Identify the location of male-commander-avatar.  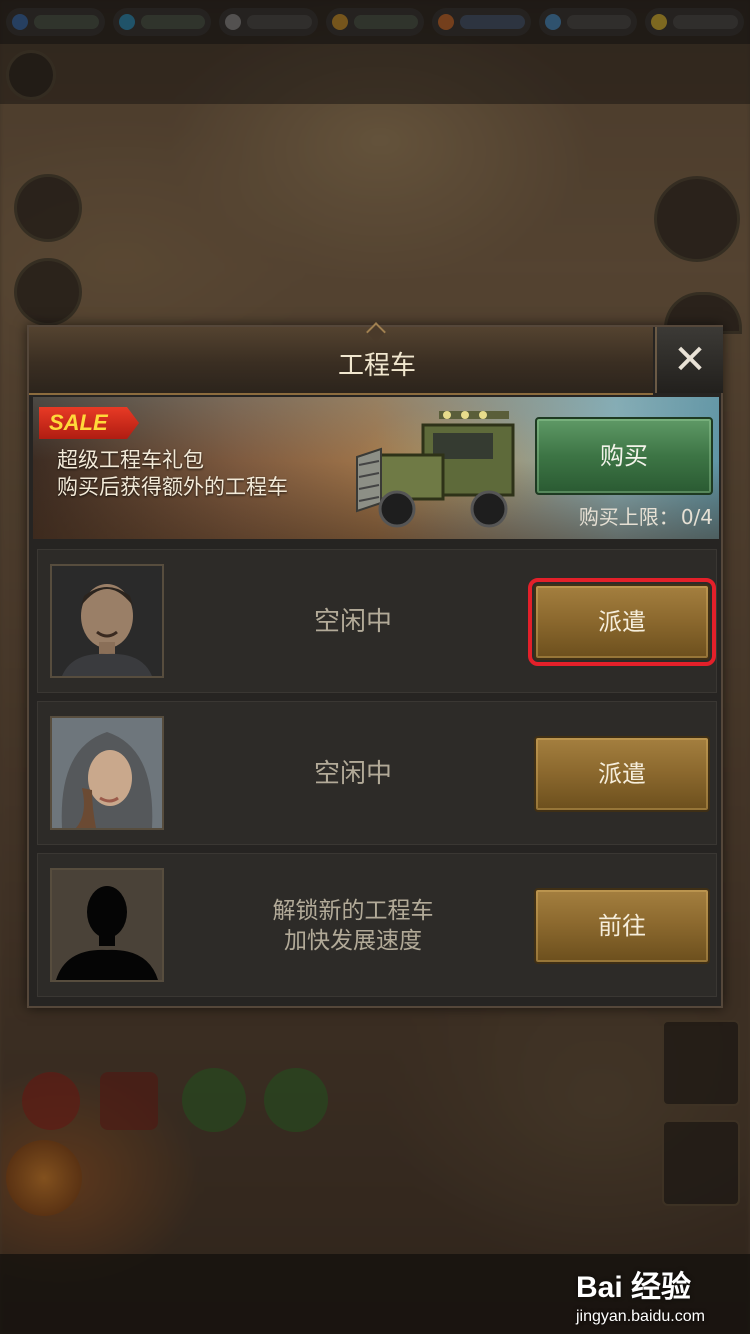
(107, 621).